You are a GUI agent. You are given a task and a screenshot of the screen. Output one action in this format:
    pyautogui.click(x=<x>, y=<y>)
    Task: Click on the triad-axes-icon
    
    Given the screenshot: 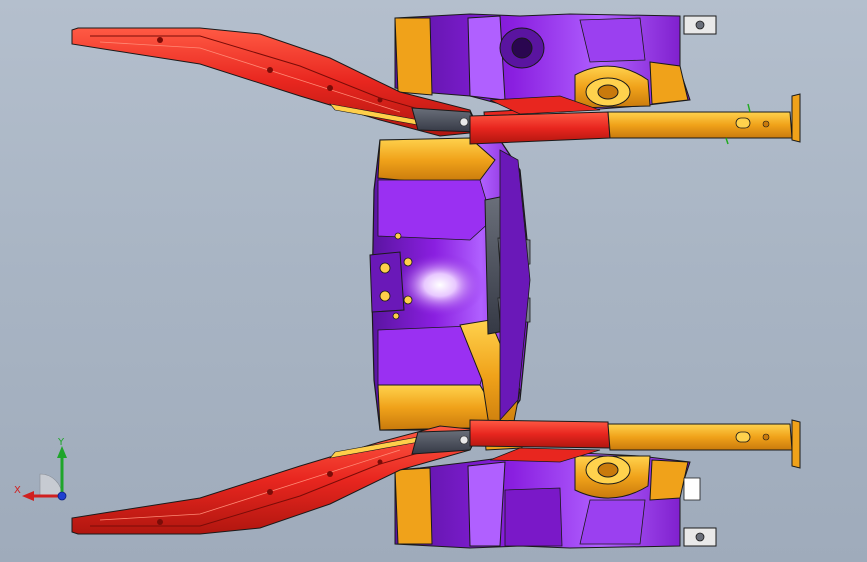 What is the action you would take?
    pyautogui.click(x=44, y=473)
    